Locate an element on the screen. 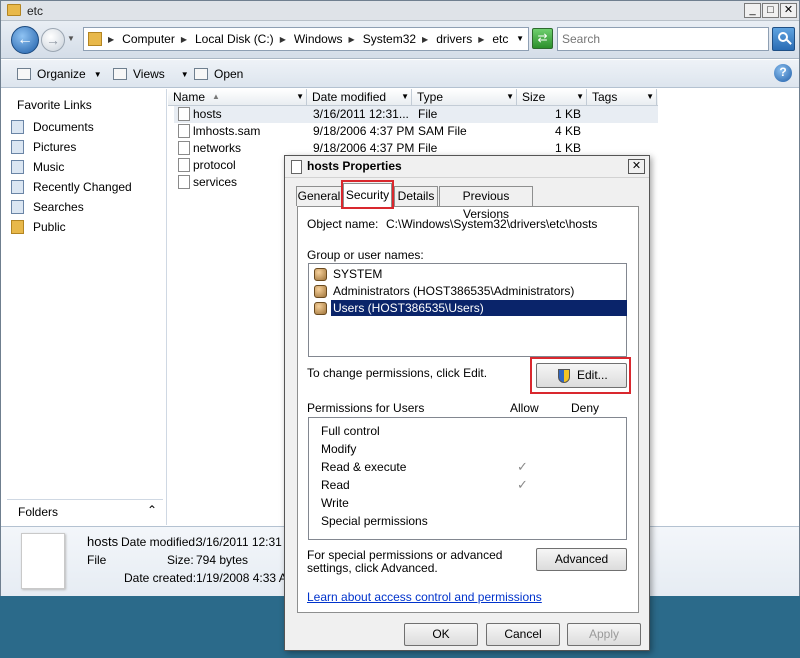  recent-pages-chevron-icon: ▼ is located at coordinates (71, 38).